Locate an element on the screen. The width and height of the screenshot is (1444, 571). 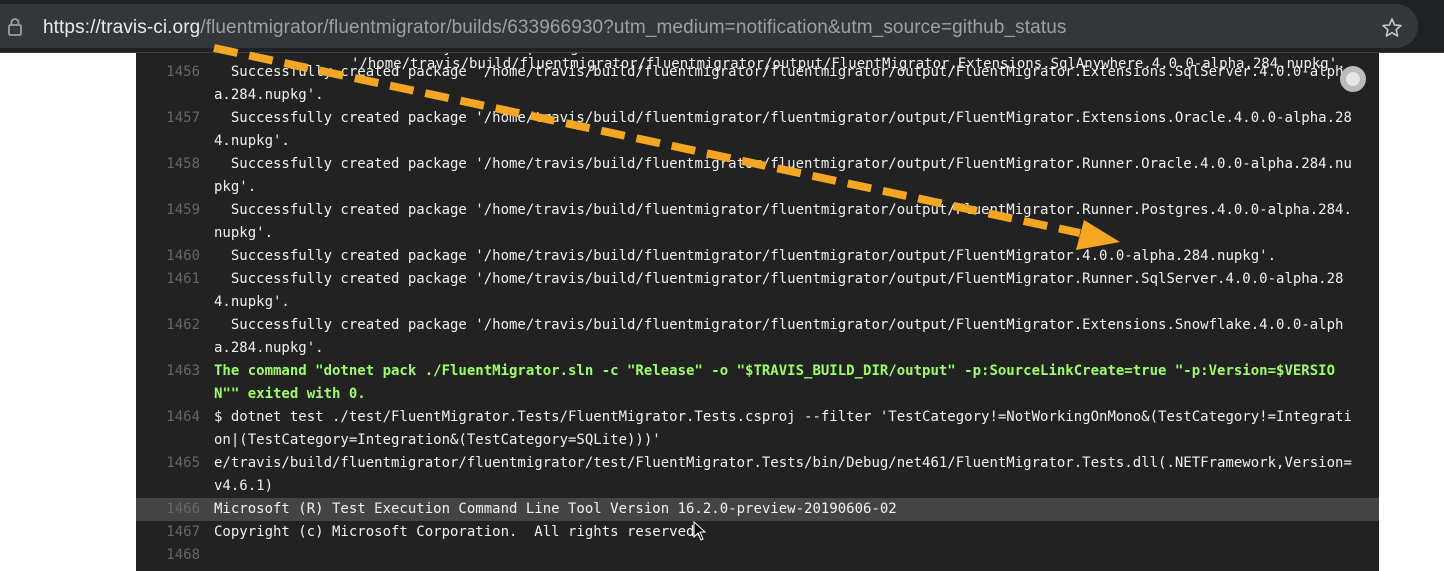
log-line-number: 1456 is located at coordinates (168, 72).